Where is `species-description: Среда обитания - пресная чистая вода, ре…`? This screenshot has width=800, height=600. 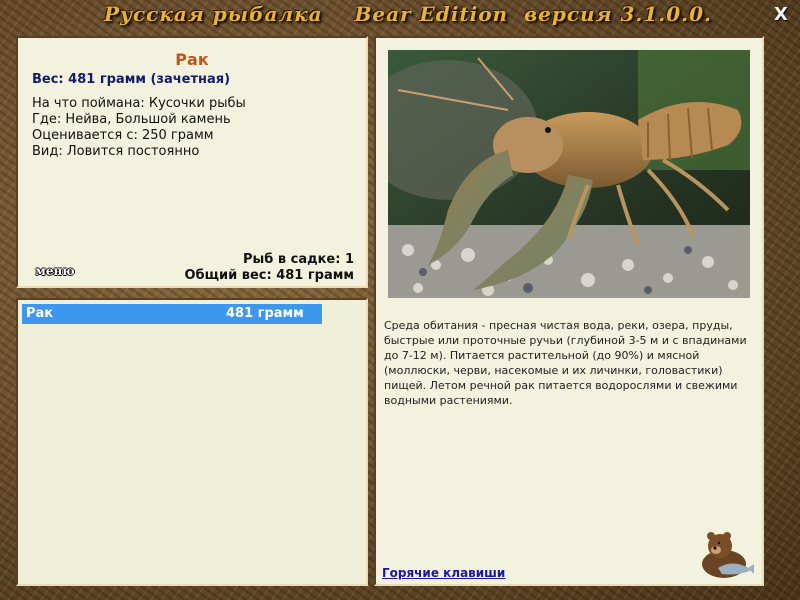 species-description: Среда обитания - пресная чистая вода, ре… is located at coordinates (565, 363).